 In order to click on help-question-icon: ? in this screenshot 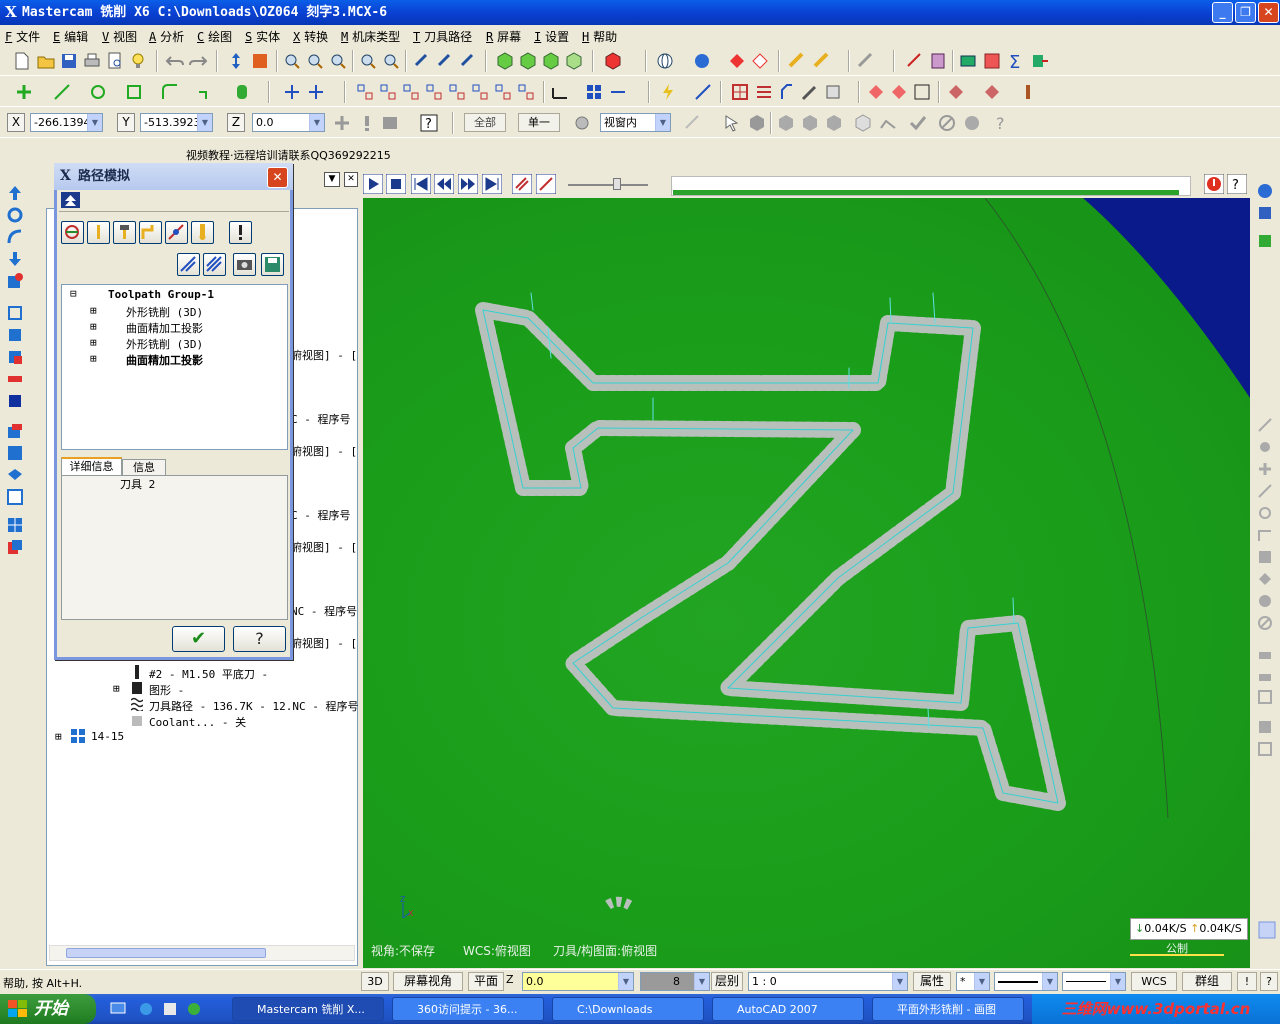, I will do `click(429, 123)`.